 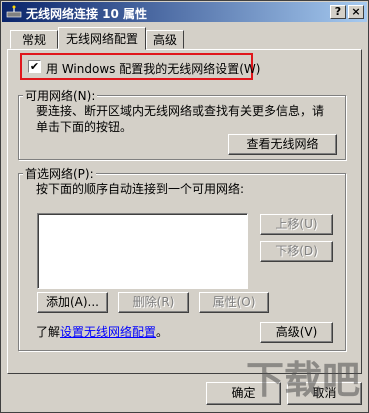 What do you see at coordinates (34, 39) in the screenshot?
I see `tab-general: 常规` at bounding box center [34, 39].